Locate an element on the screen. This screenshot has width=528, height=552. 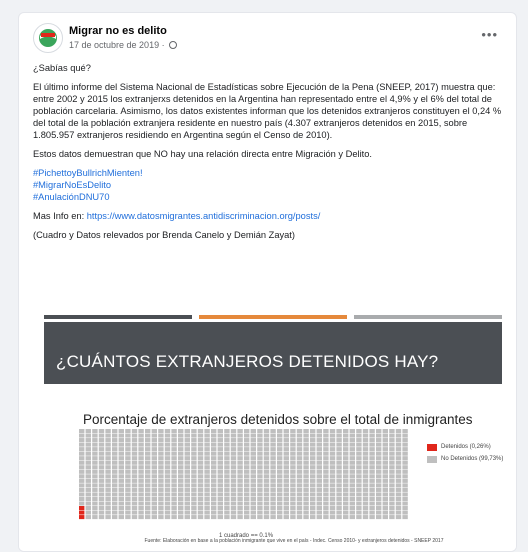
hashtag-link: #PichettoyBullrichMienten! is located at coordinates (88, 173).